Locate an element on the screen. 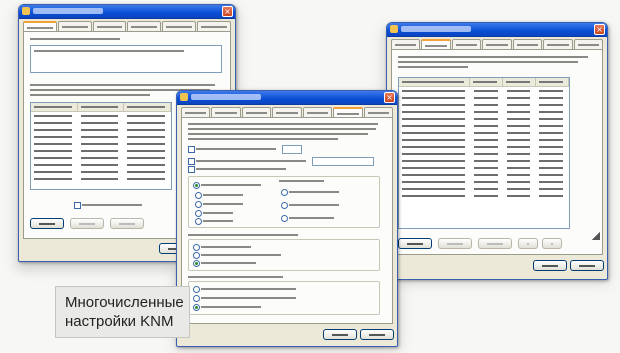 The height and width of the screenshot is (353, 620). right-window-titlebar: × is located at coordinates (497, 30).